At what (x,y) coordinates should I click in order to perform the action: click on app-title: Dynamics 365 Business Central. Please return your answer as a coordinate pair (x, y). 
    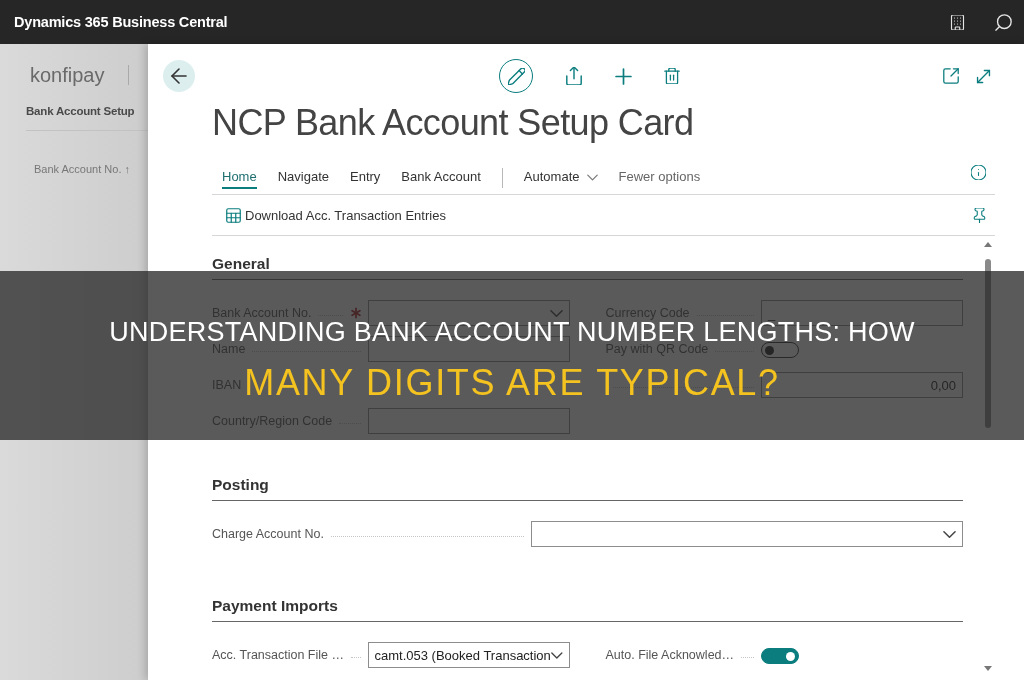
    Looking at the image, I should click on (121, 22).